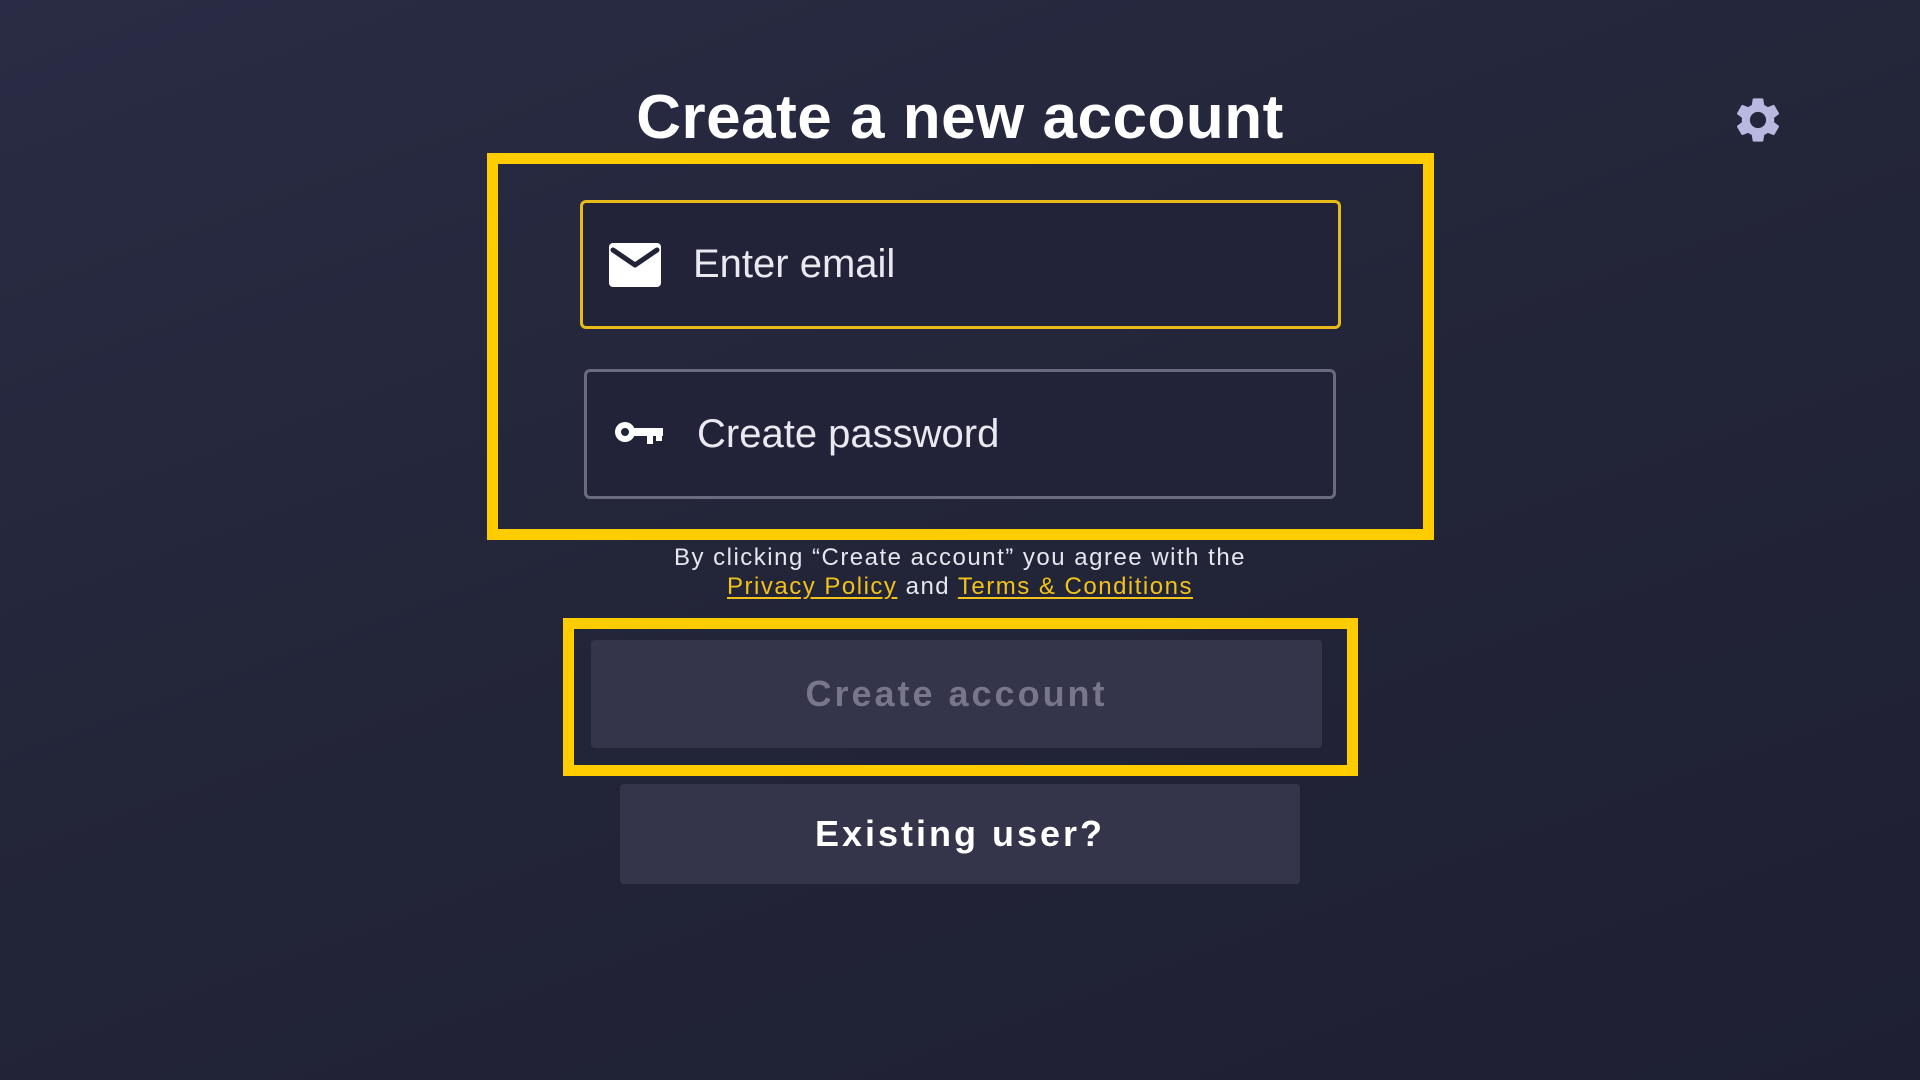 This screenshot has width=1920, height=1080. What do you see at coordinates (928, 586) in the screenshot?
I see `consent-joiner: and` at bounding box center [928, 586].